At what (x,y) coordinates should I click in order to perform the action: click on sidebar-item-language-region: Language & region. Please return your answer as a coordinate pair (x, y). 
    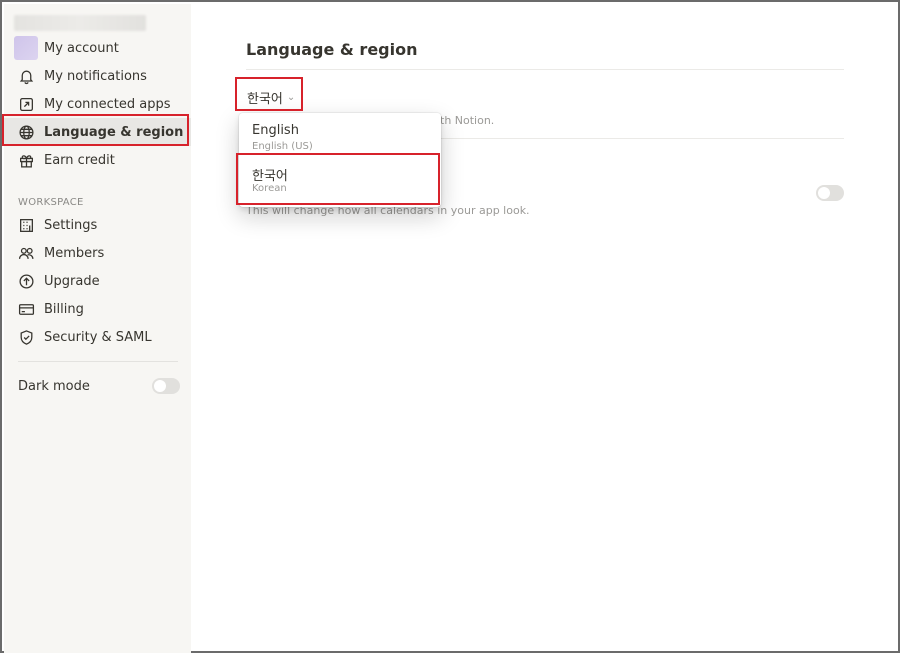
    Looking at the image, I should click on (97, 132).